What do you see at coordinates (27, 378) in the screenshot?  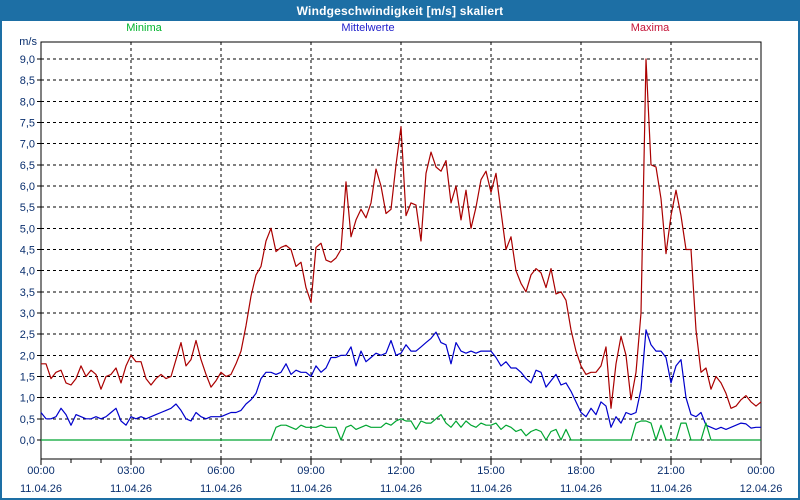 I see `svg-text: 1,5` at bounding box center [27, 378].